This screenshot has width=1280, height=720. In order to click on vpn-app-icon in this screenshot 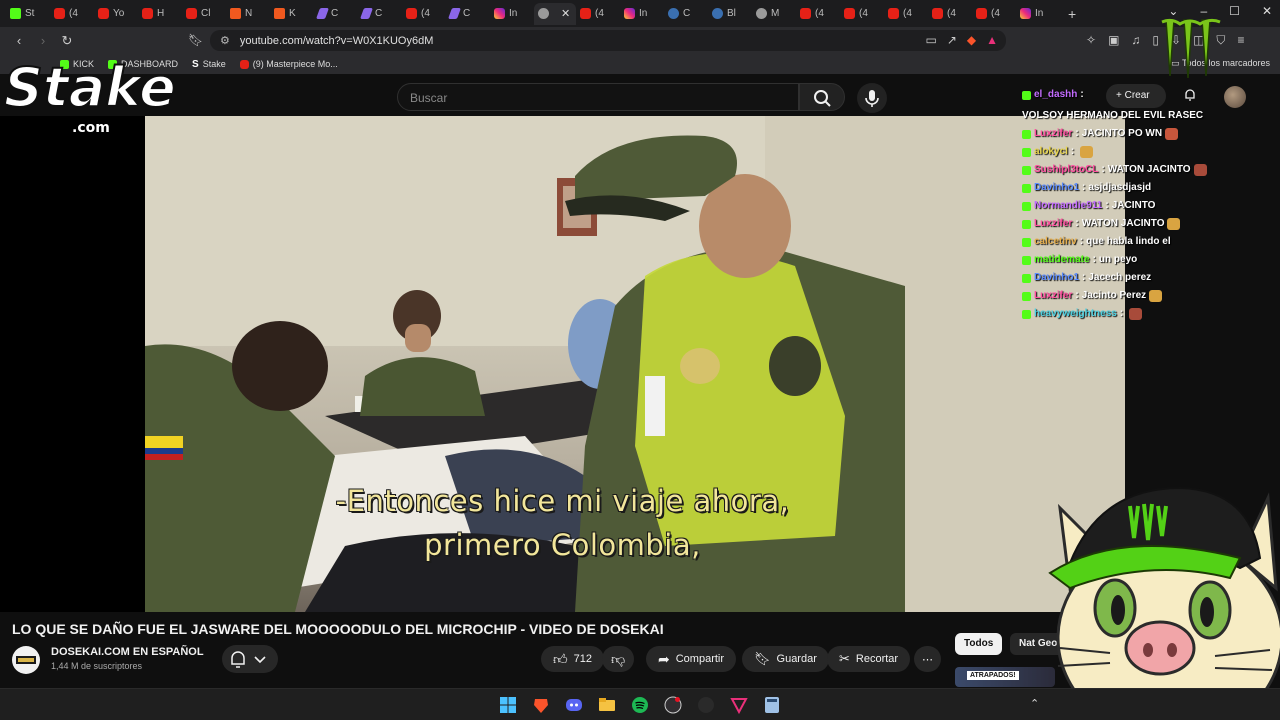, I will do `click(739, 705)`.